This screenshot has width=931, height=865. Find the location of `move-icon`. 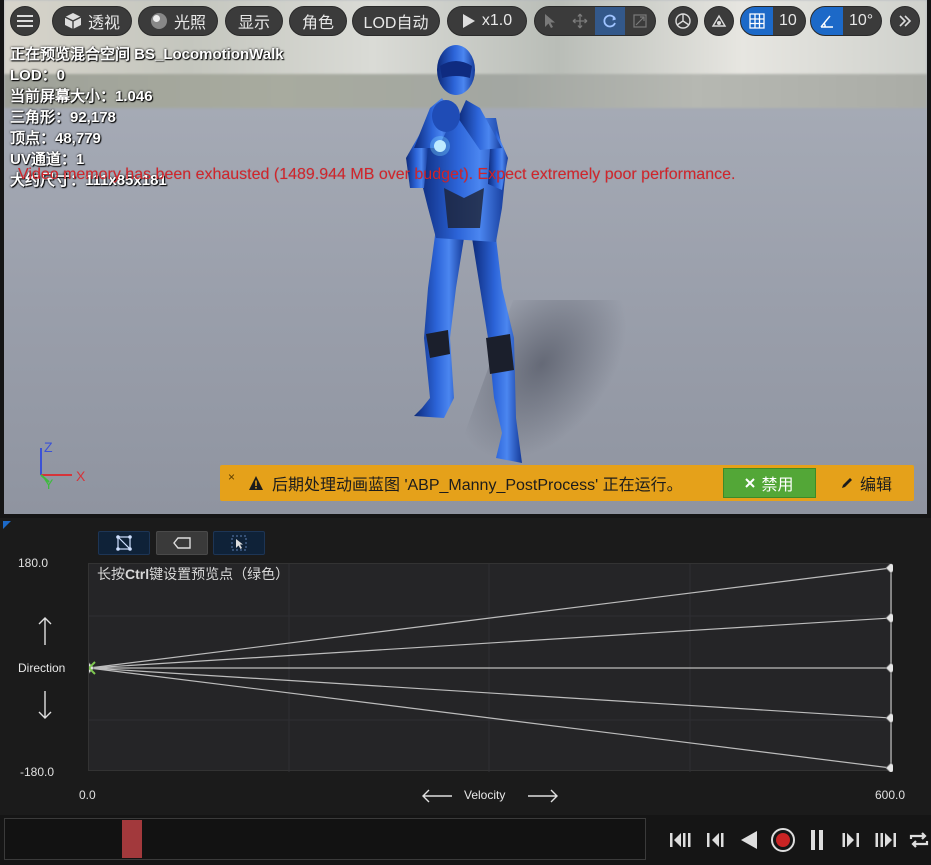

move-icon is located at coordinates (580, 21).